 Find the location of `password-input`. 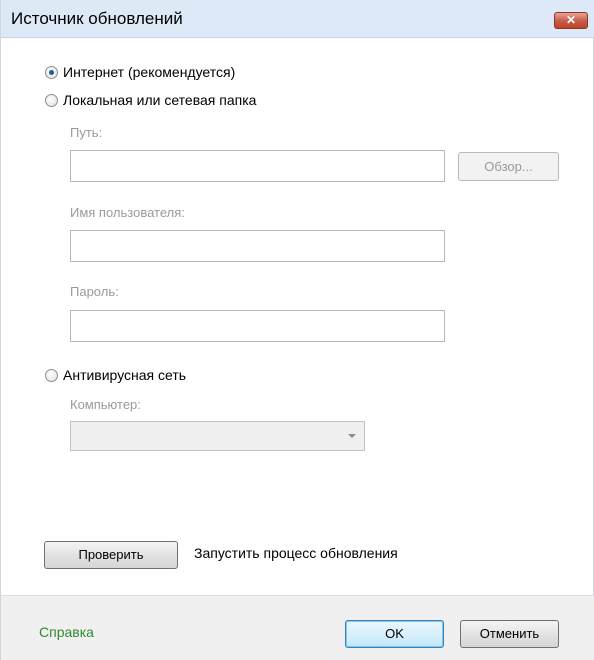

password-input is located at coordinates (257, 326).